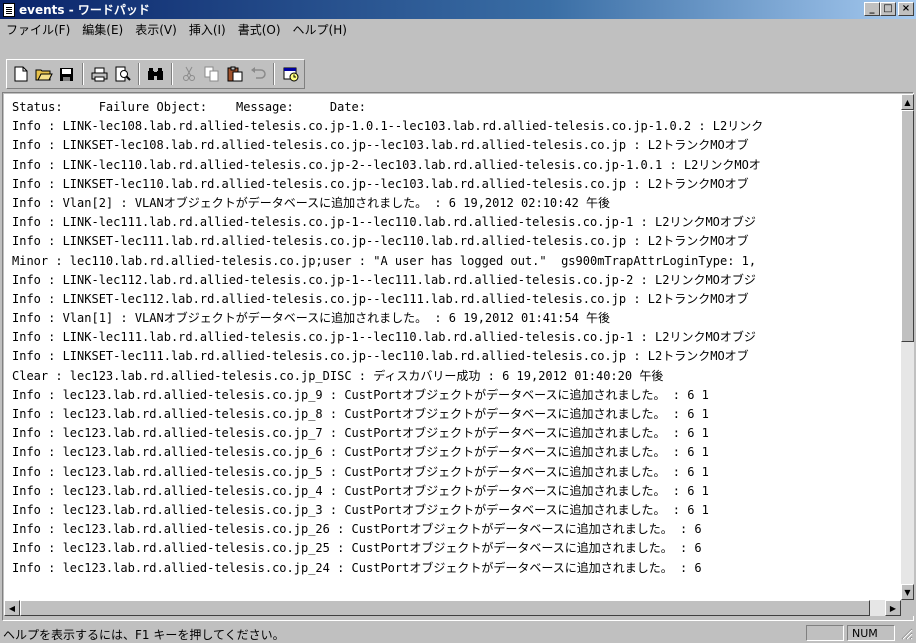 The image size is (916, 643). I want to click on close-button: ×, so click(906, 9).